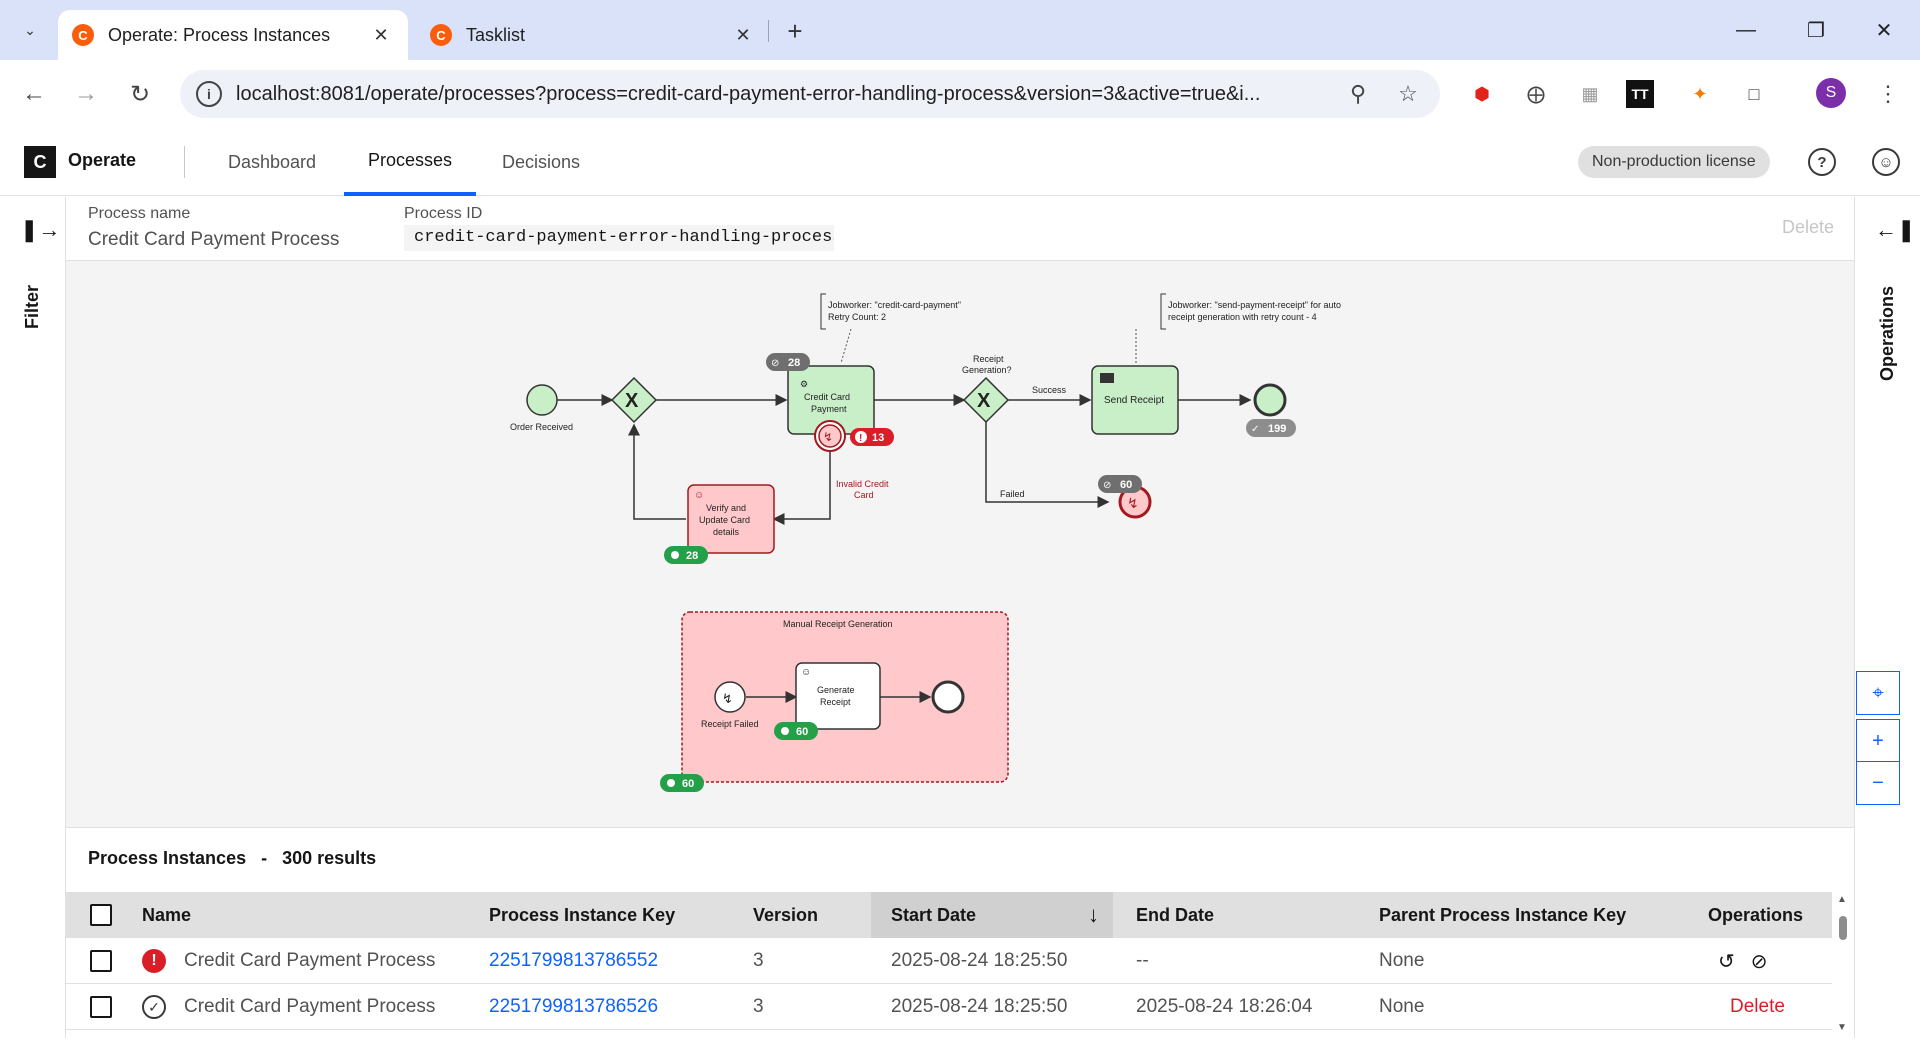  Describe the element at coordinates (1878, 741) in the screenshot. I see `zoom-in-button: +` at that location.